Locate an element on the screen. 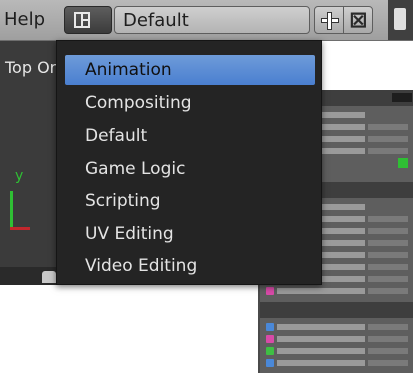  add-layout-button is located at coordinates (329, 20).